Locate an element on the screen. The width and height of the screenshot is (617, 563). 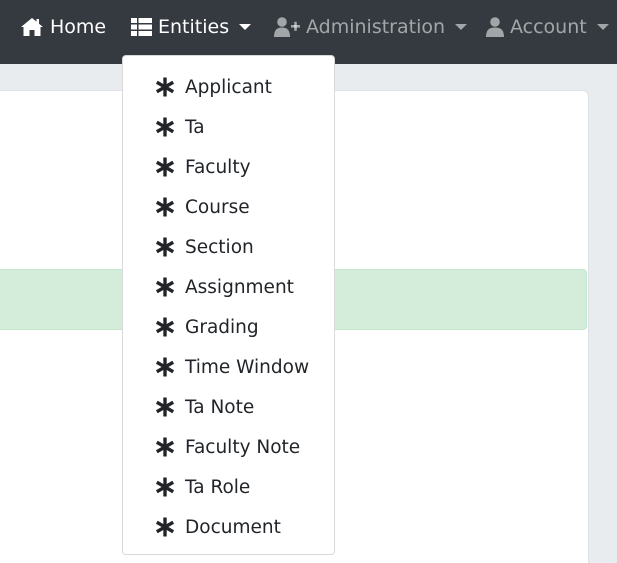
menu-item-label: Section is located at coordinates (219, 247).